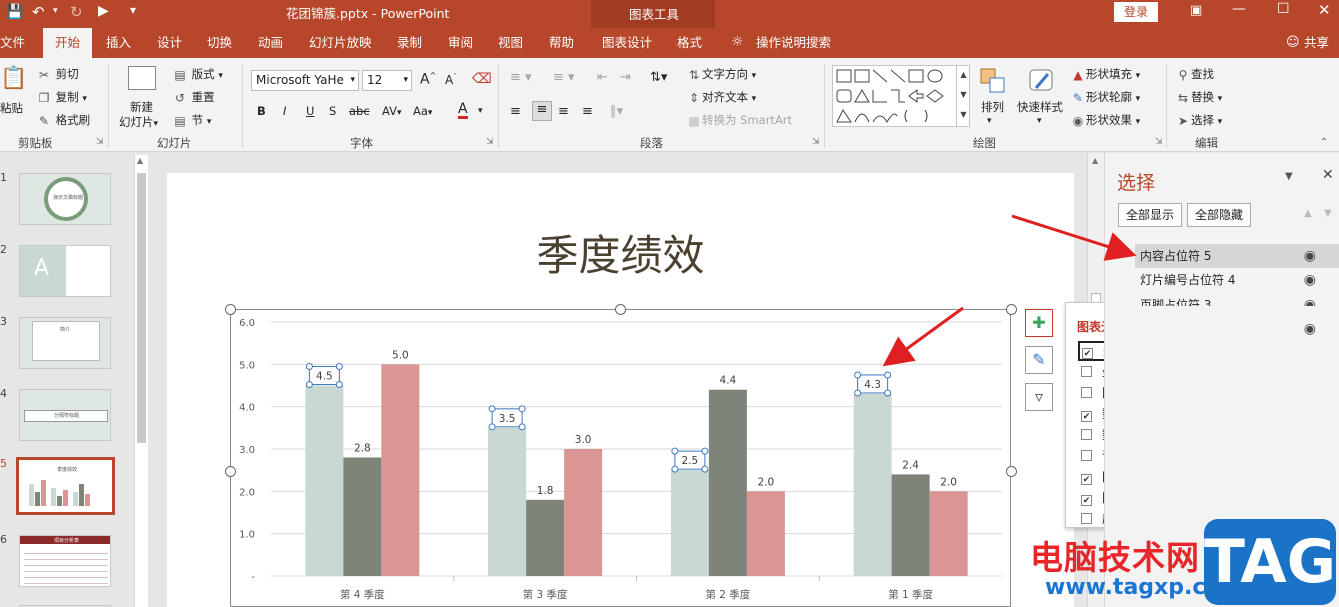 This screenshot has width=1339, height=607. What do you see at coordinates (65, 415) in the screenshot?
I see `slide-thumbnail-4: 分隔符标题` at bounding box center [65, 415].